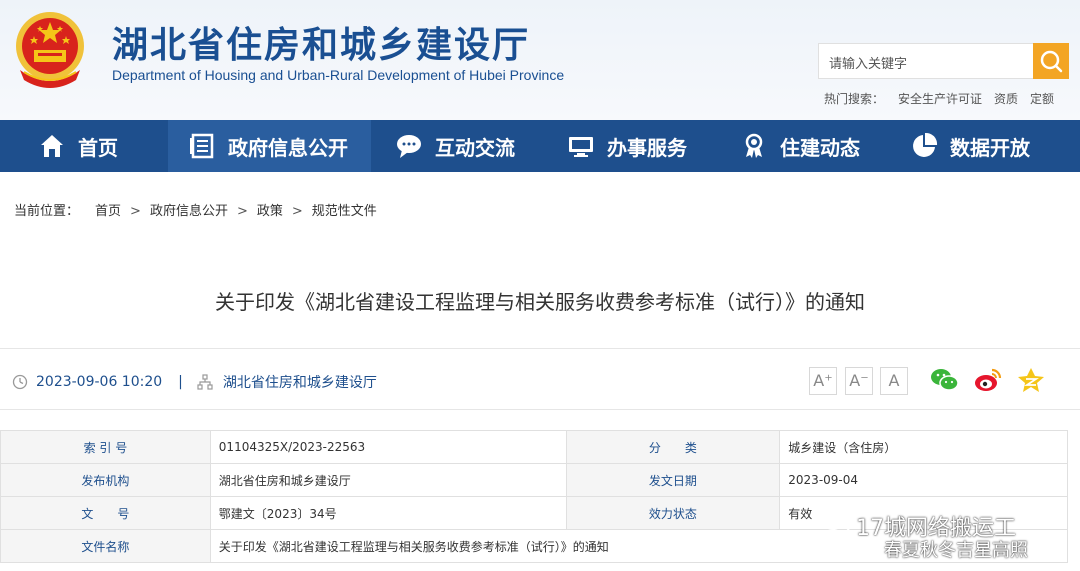  Describe the element at coordinates (108, 211) in the screenshot. I see `breadcrumb-link: 首页` at that location.